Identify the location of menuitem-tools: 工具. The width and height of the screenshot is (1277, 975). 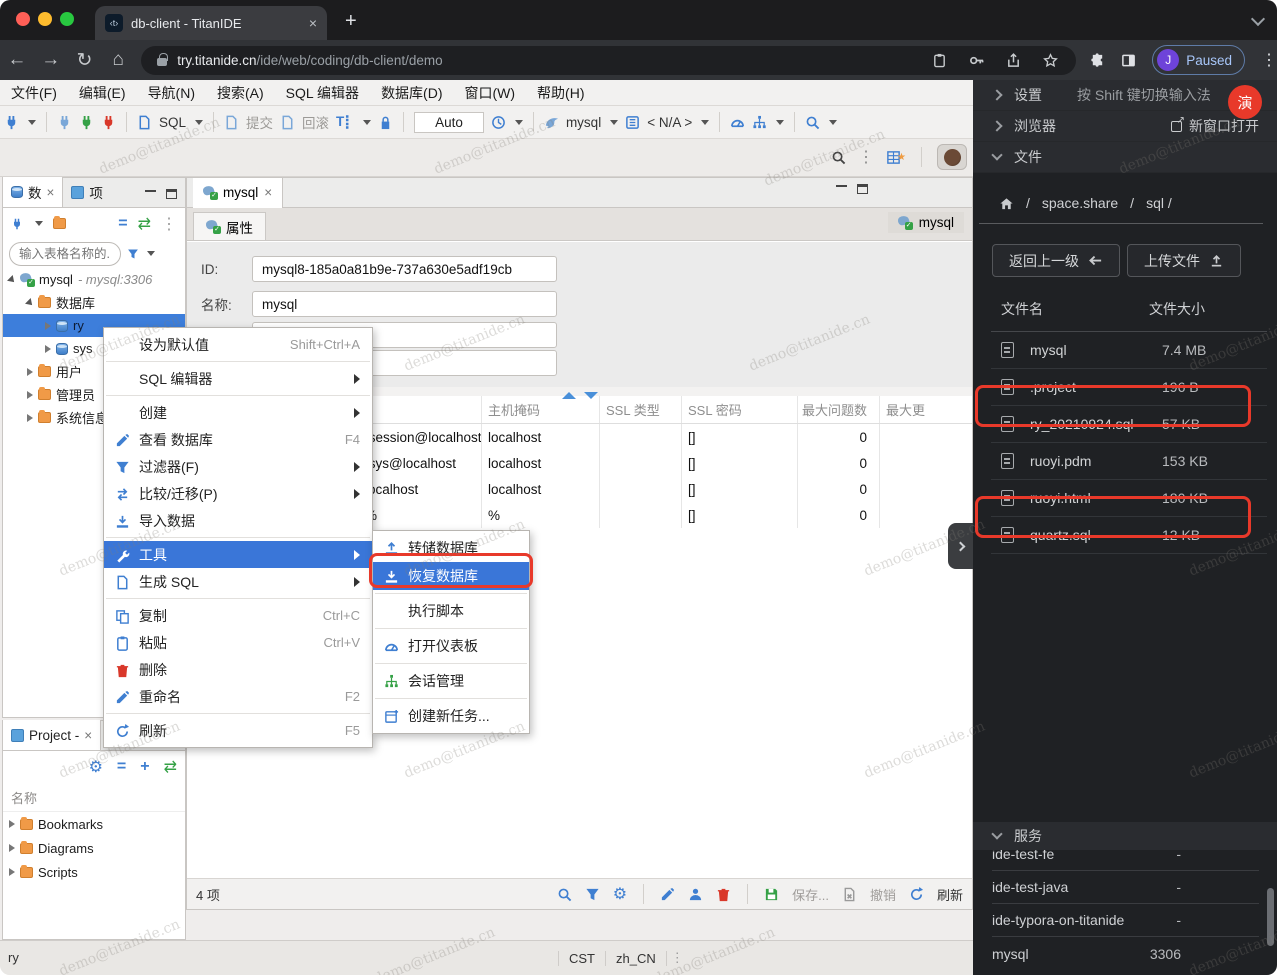
(238, 554).